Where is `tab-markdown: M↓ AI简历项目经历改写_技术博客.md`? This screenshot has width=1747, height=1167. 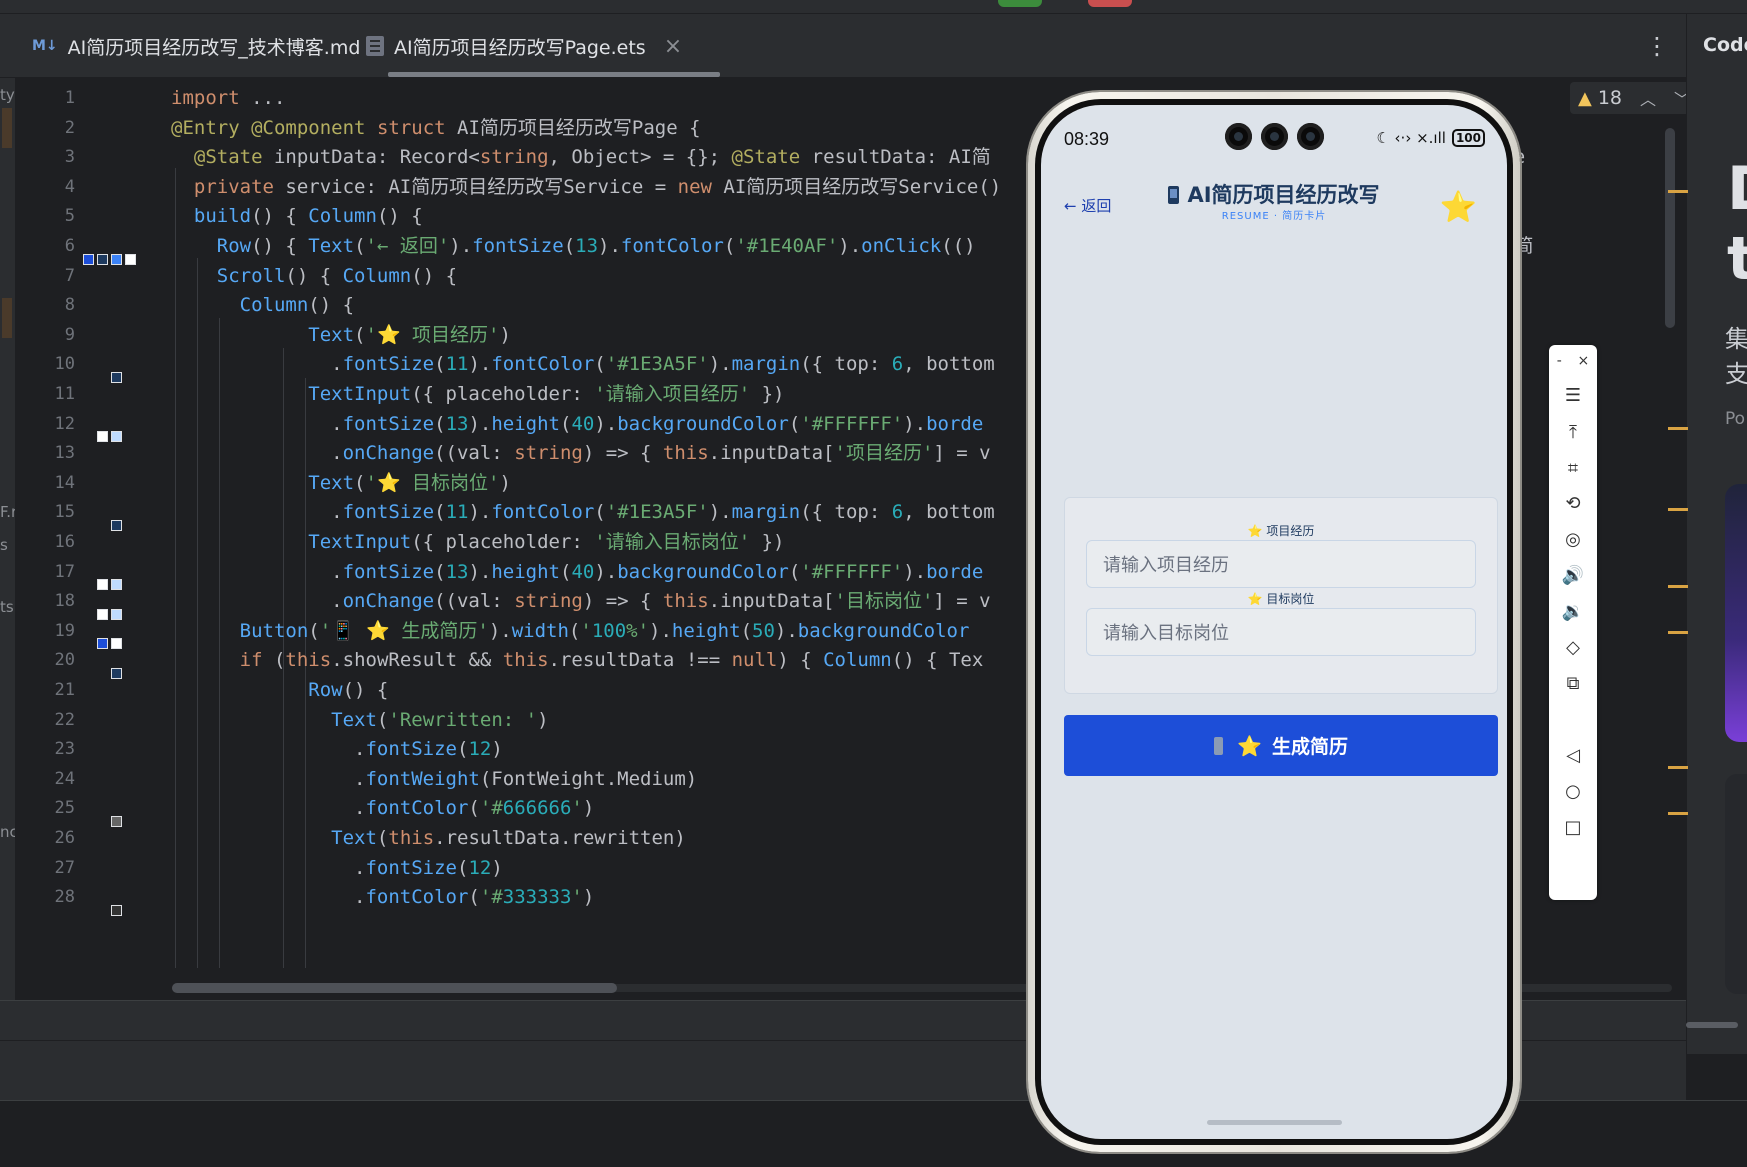
tab-markdown: M↓ AI简历项目经历改写_技术博客.md is located at coordinates (196, 46).